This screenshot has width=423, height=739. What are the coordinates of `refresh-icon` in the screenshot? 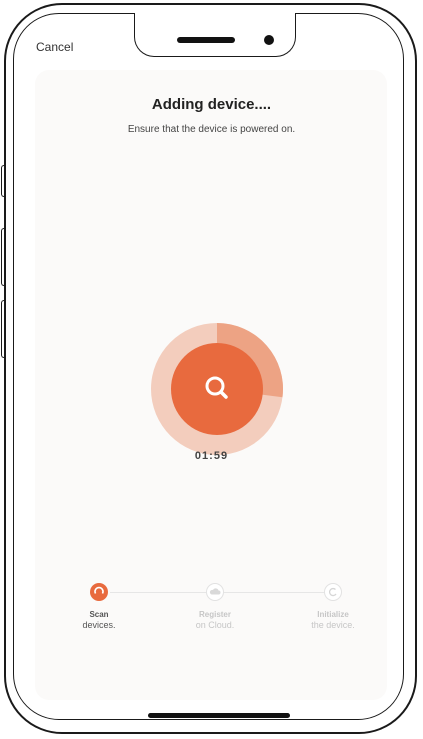 It's located at (332, 592).